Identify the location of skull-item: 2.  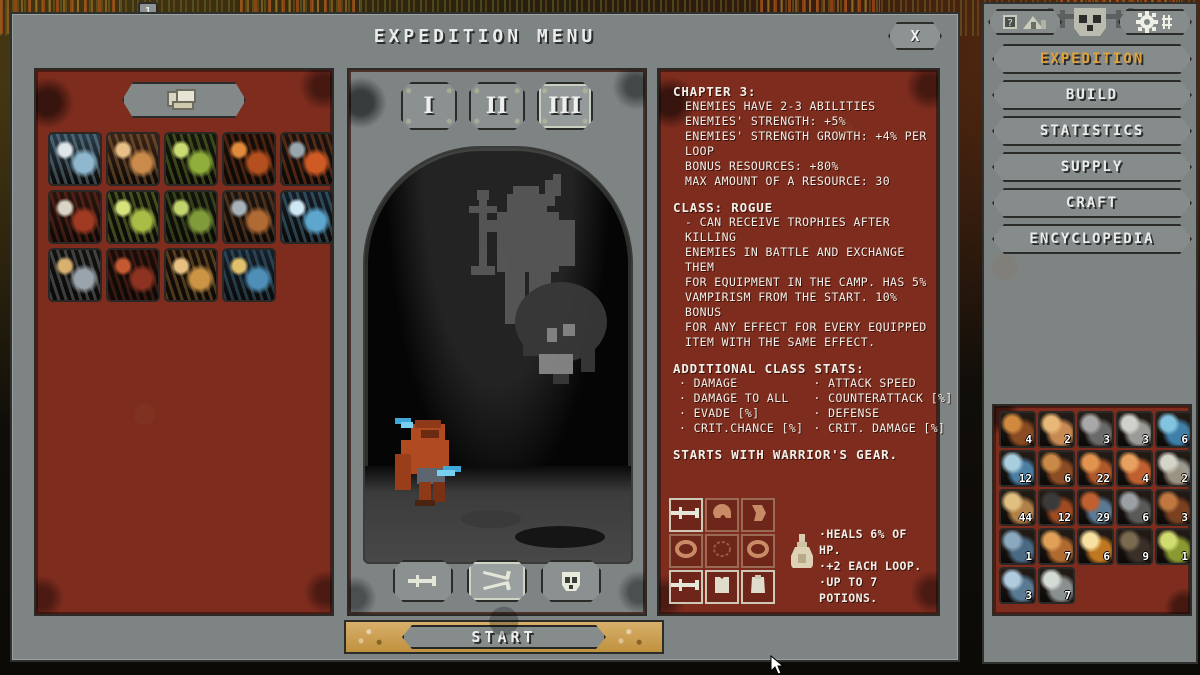
(1173, 468).